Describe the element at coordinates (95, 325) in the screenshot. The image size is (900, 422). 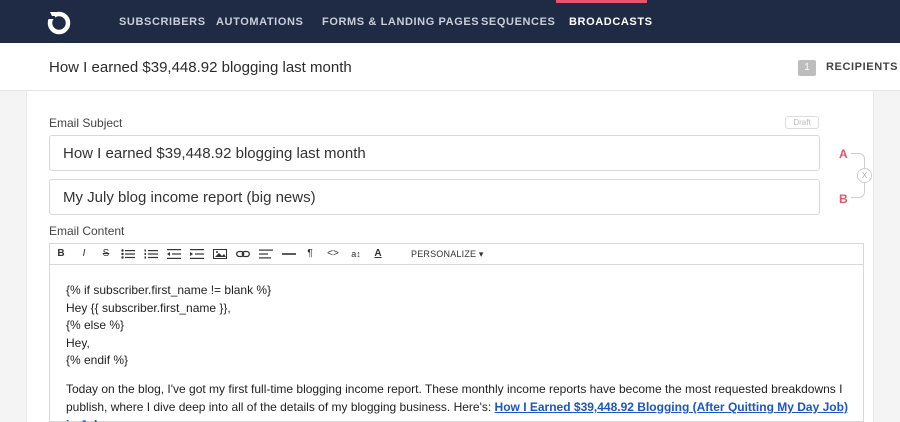
I see `editor-line: {% else %}` at that location.